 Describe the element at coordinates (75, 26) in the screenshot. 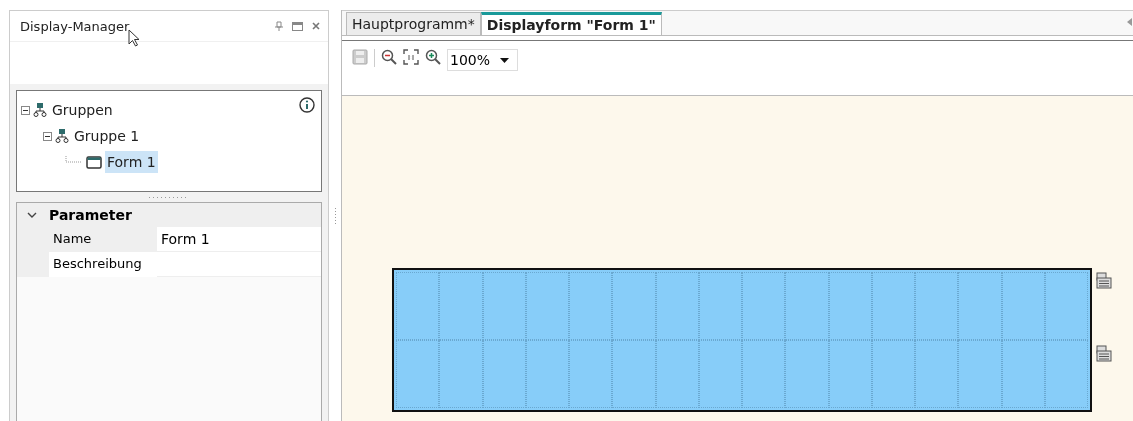

I see `panel-title: Display-Manager` at that location.